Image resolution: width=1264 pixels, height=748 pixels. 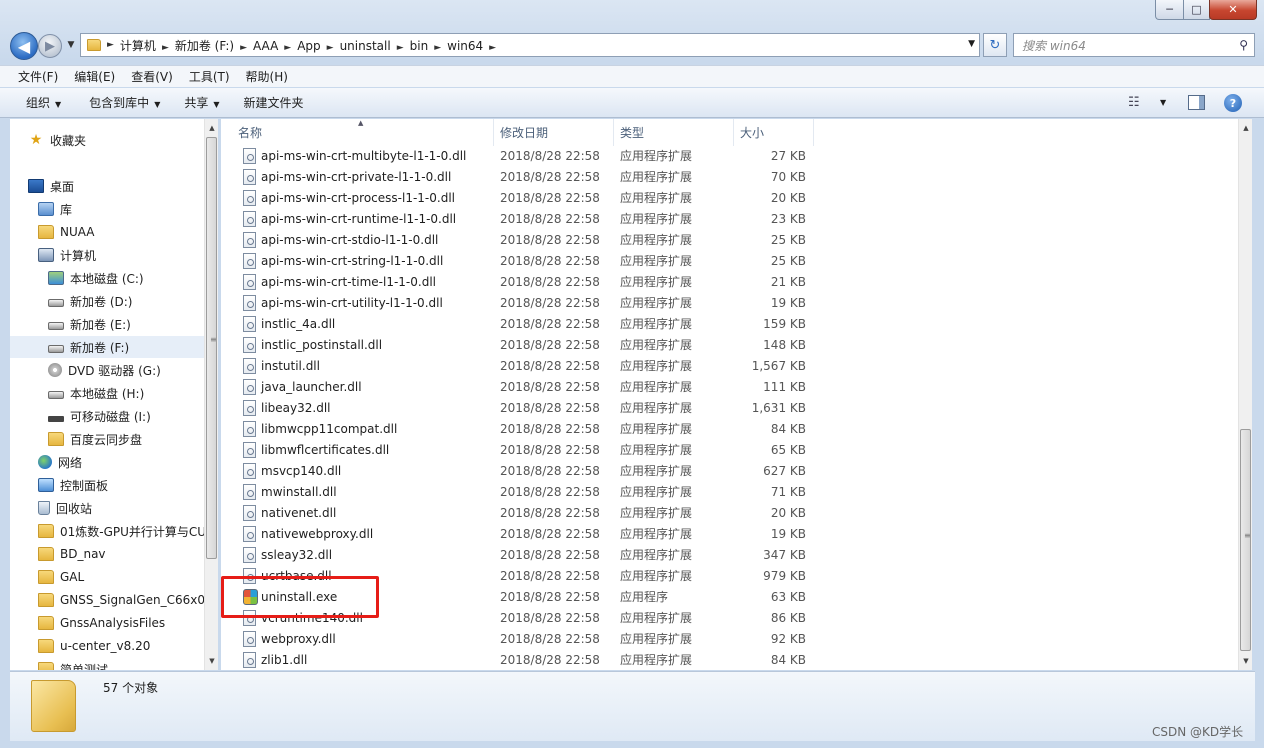 I want to click on nav-item-drive: DVD 驱动器 (G:), so click(x=107, y=370).